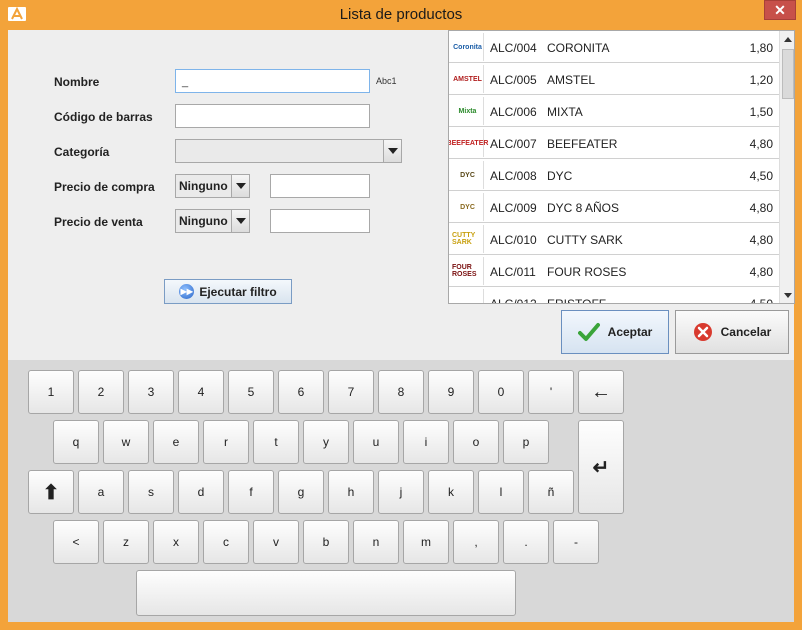 The height and width of the screenshot is (630, 802). What do you see at coordinates (76, 442) in the screenshot?
I see `key-row2-0: q` at bounding box center [76, 442].